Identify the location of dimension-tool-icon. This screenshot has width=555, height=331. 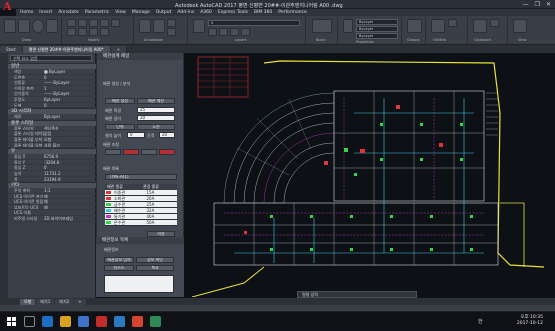
(159, 26).